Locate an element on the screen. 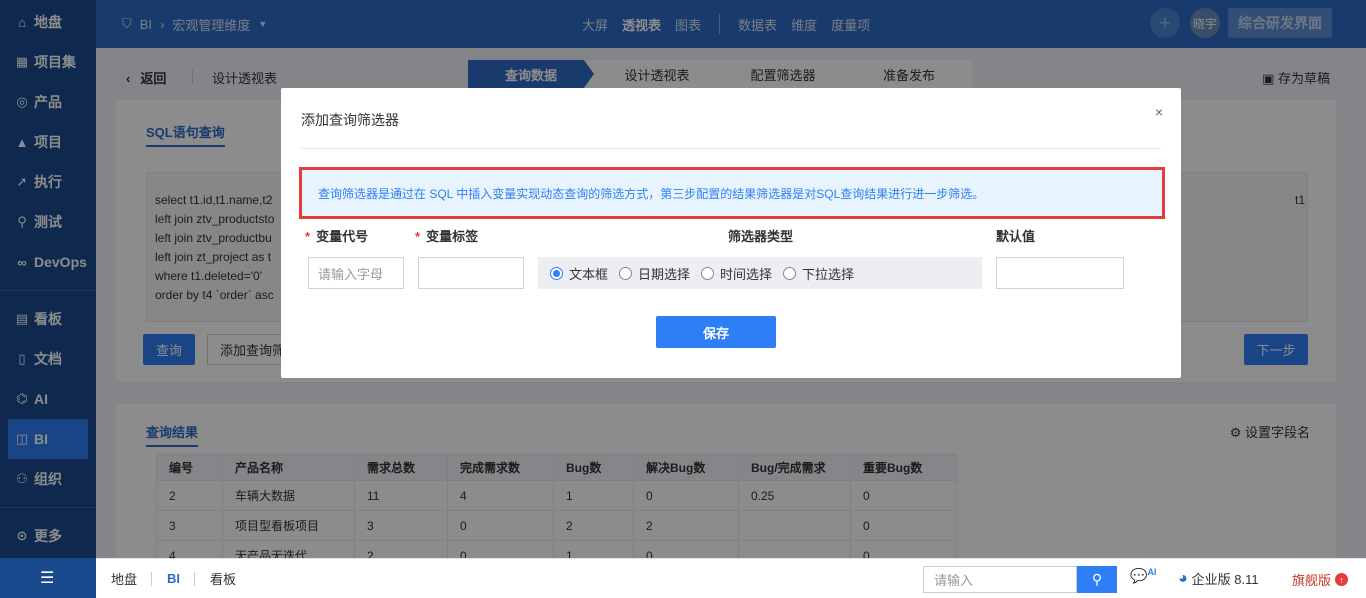 This screenshot has height=598, width=1366. bottom-bar: 地盘 BI 看板 请输入 ⚲ 💬AI ◕ 企业版 8.11 旗舰版 ↑ is located at coordinates (731, 578).